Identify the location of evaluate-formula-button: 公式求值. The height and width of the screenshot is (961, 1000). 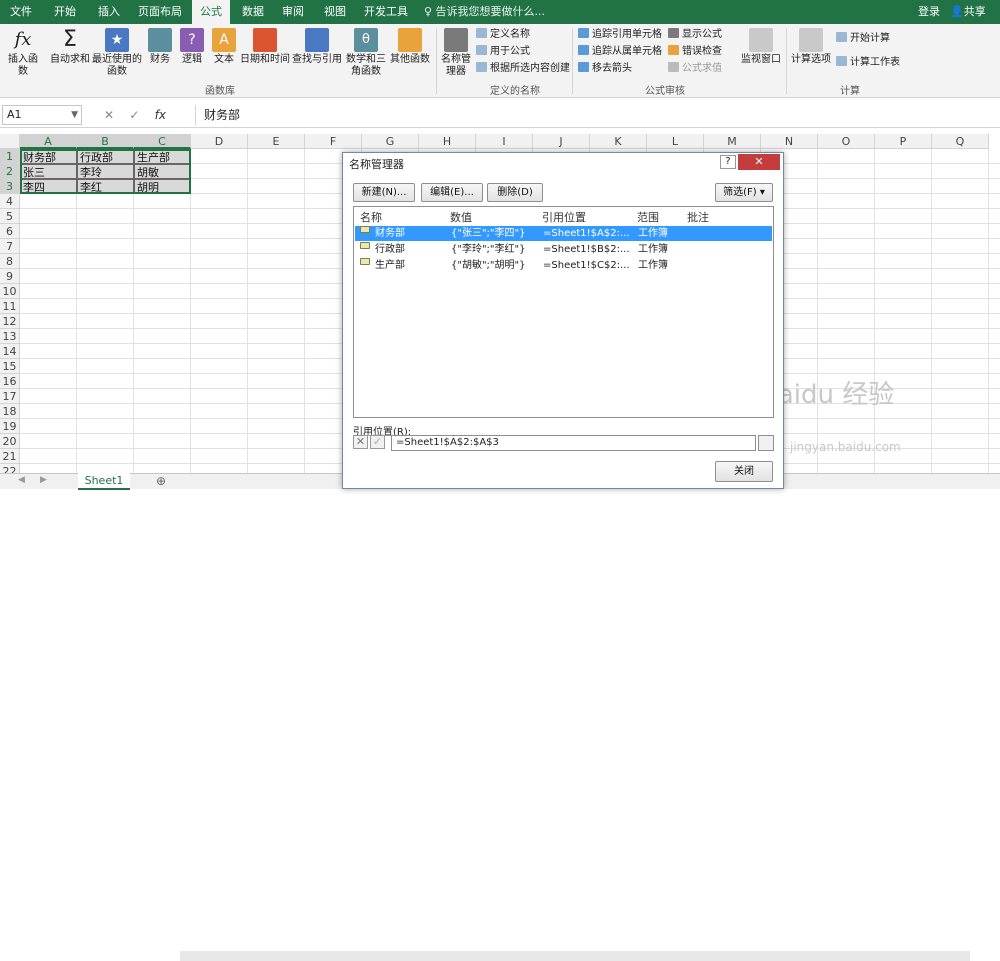
(695, 69).